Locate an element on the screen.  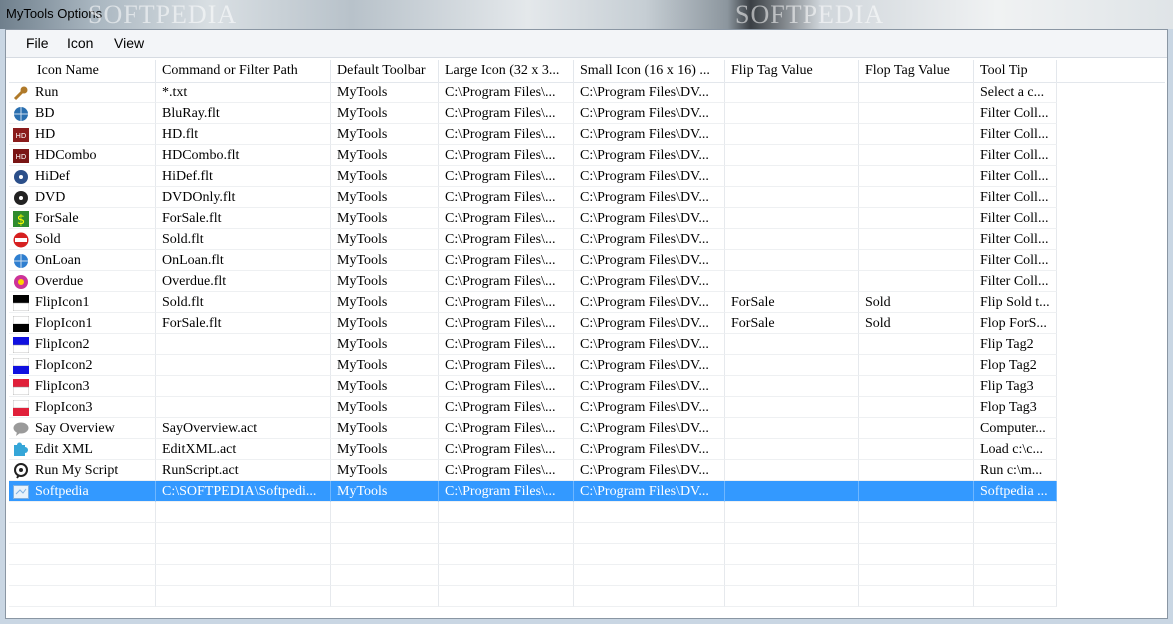
cell-icon-name: HD HDCombo is located at coordinates (82, 155).